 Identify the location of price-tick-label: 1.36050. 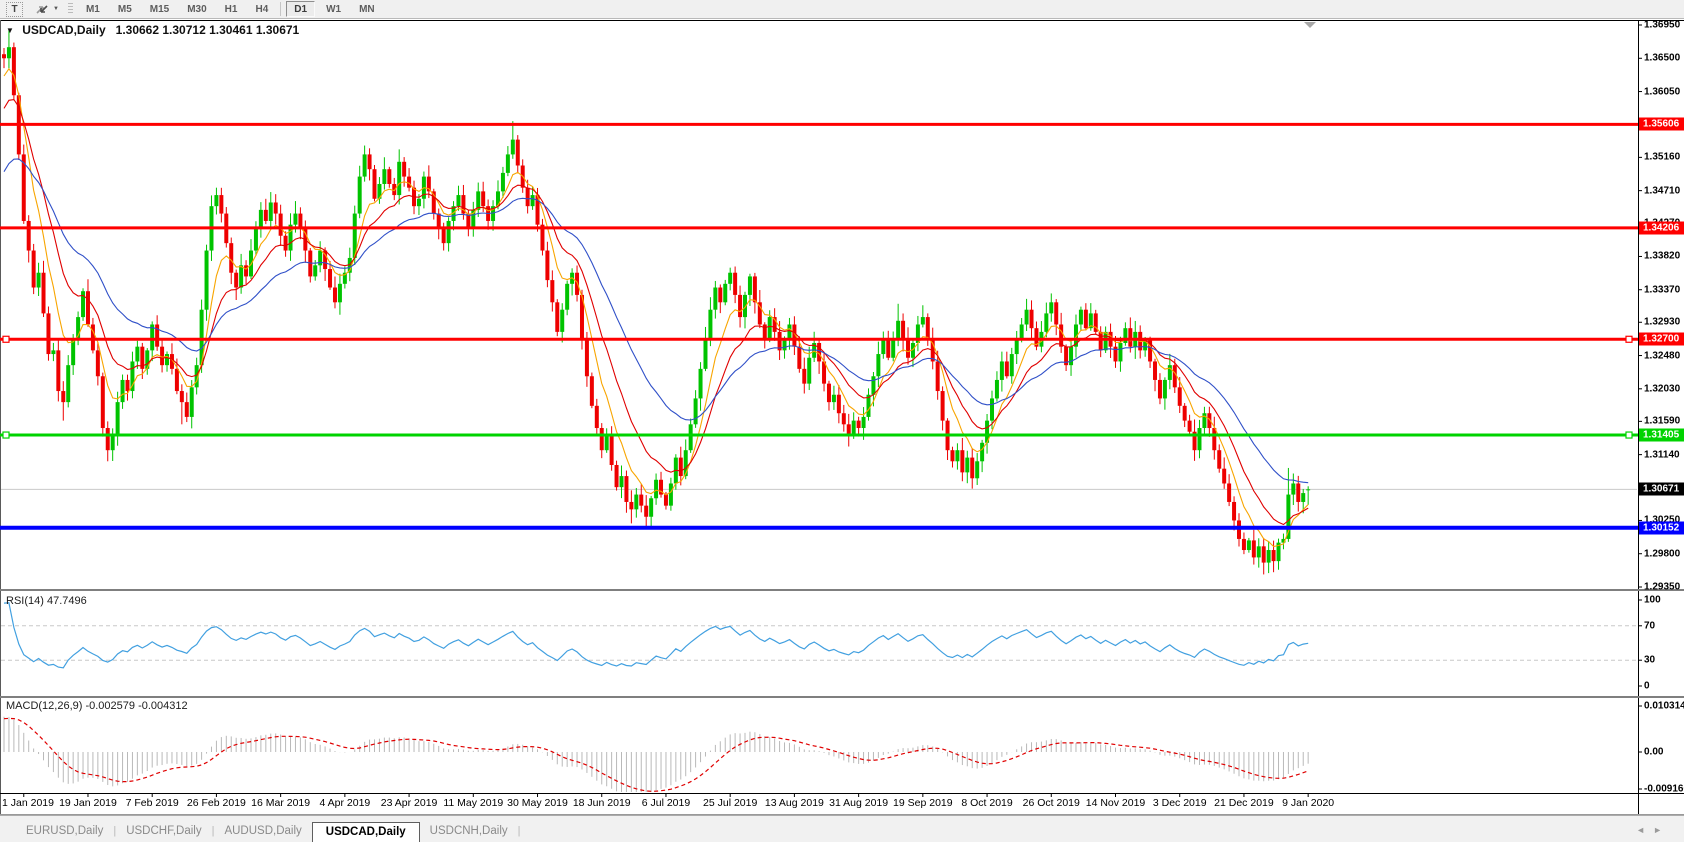
(1662, 92).